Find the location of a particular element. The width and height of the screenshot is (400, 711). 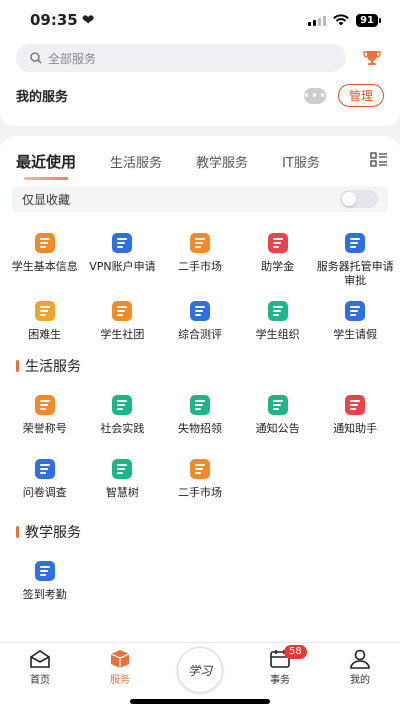

search-icon is located at coordinates (36, 58).